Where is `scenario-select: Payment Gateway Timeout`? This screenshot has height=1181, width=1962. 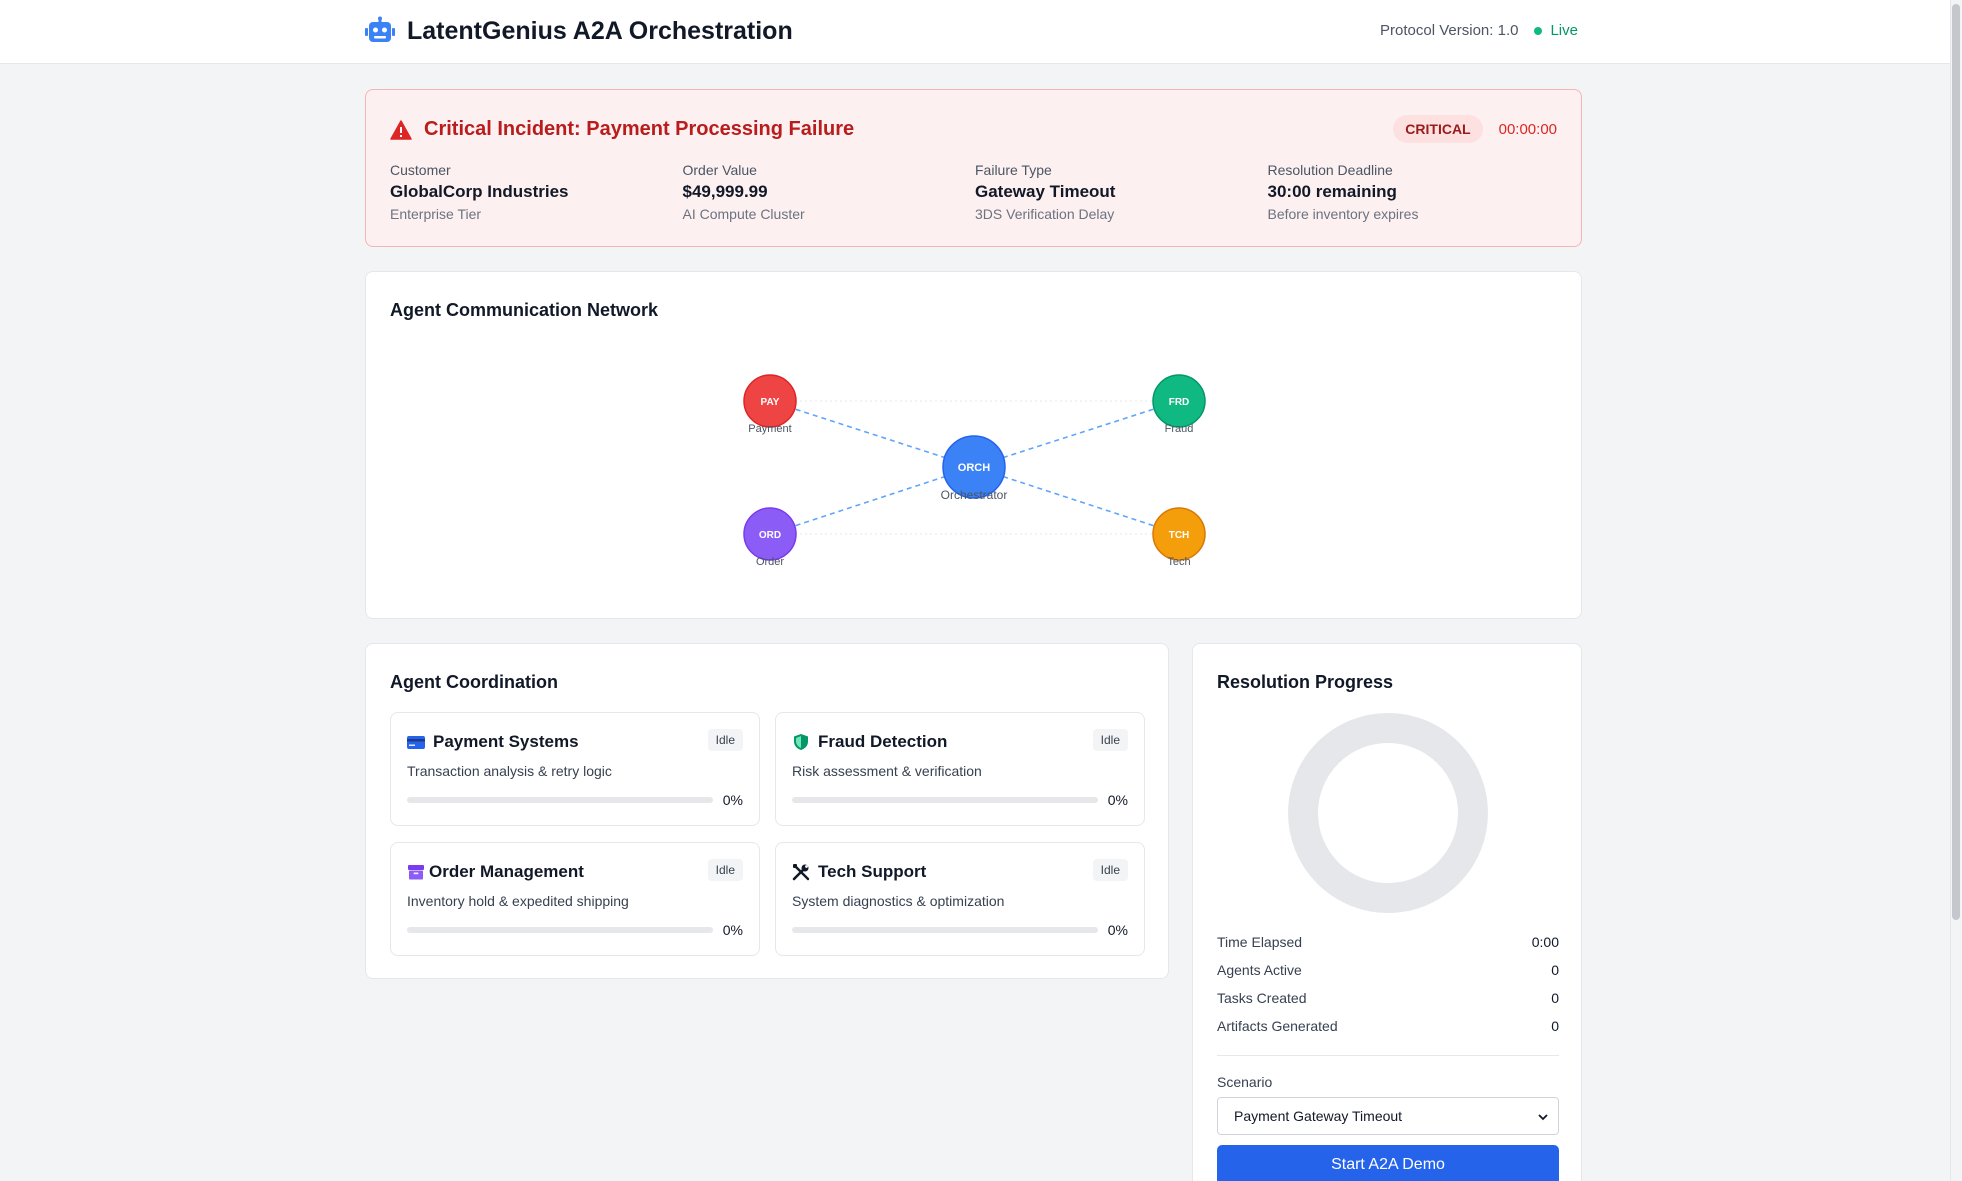 scenario-select: Payment Gateway Timeout is located at coordinates (1388, 1116).